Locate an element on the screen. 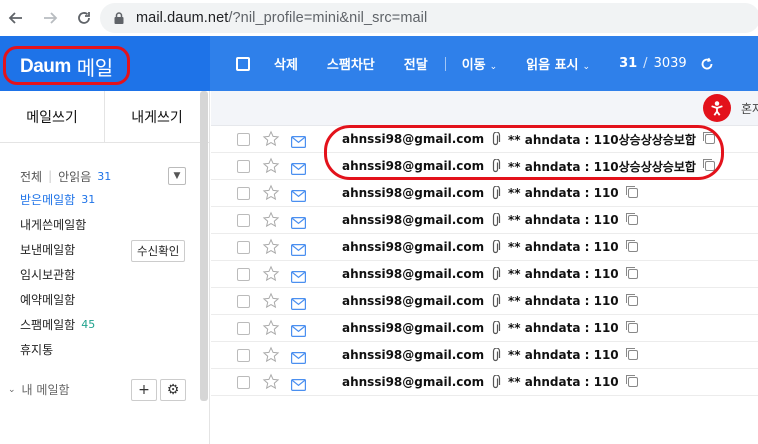  folder-self-sent: 내게쓴메일함 is located at coordinates (114, 224).